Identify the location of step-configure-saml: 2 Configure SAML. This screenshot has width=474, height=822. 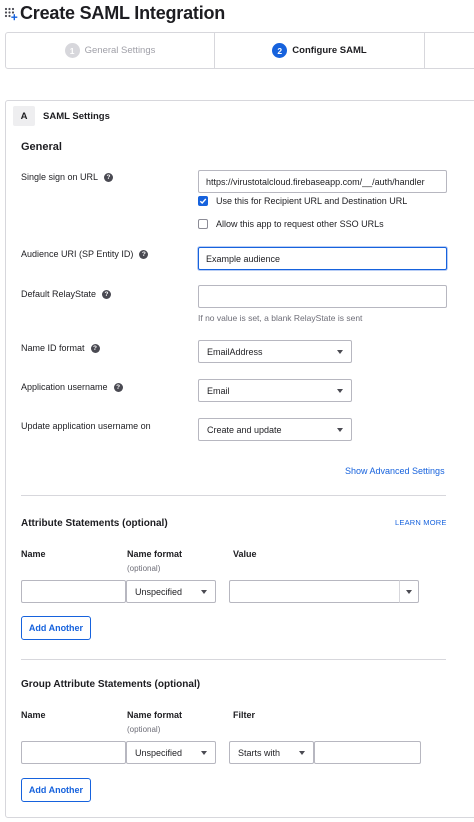
(320, 50).